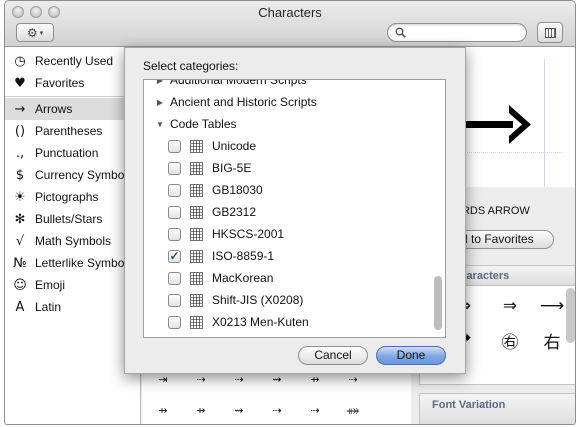 This screenshot has width=580, height=427. What do you see at coordinates (248, 234) in the screenshot?
I see `code-table-label: HKSCS-2001` at bounding box center [248, 234].